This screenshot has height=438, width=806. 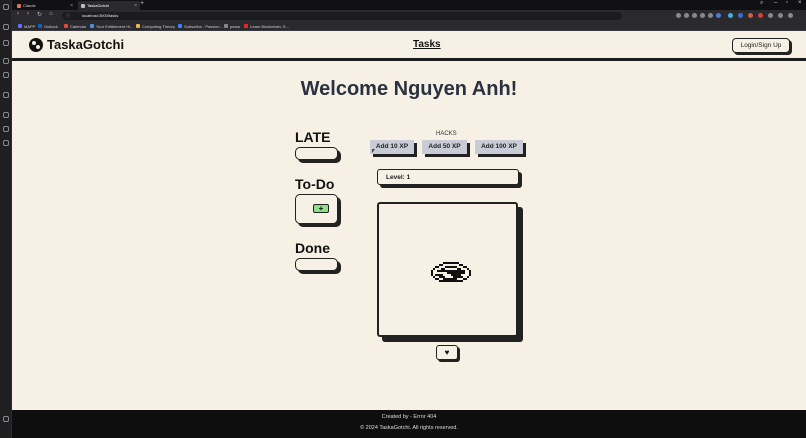 I want to click on done-heading: Done, so click(x=312, y=248).